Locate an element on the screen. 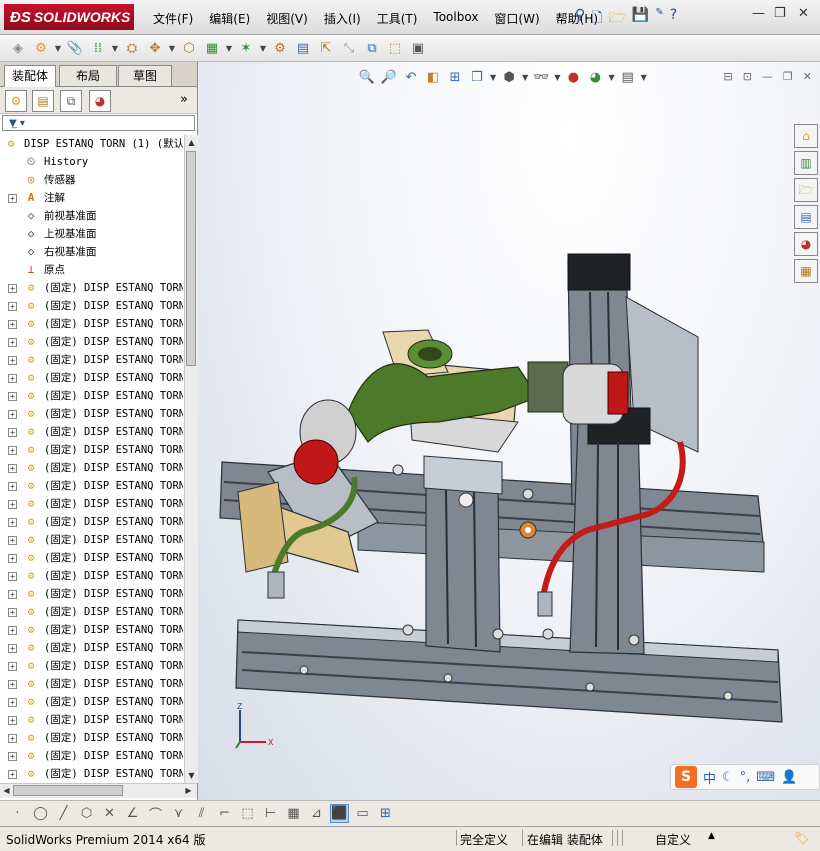  tag-icon: 🏷 is located at coordinates (801, 838).